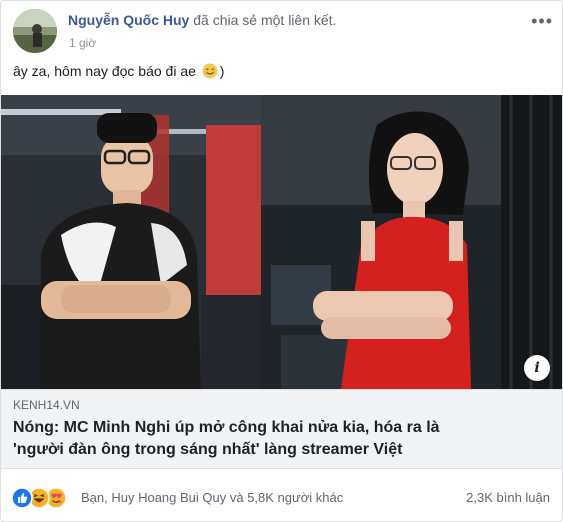 Image resolution: width=563 pixels, height=522 pixels. I want to click on status-text: ây za, hôm nay đọc báo đi ae, so click(104, 71).